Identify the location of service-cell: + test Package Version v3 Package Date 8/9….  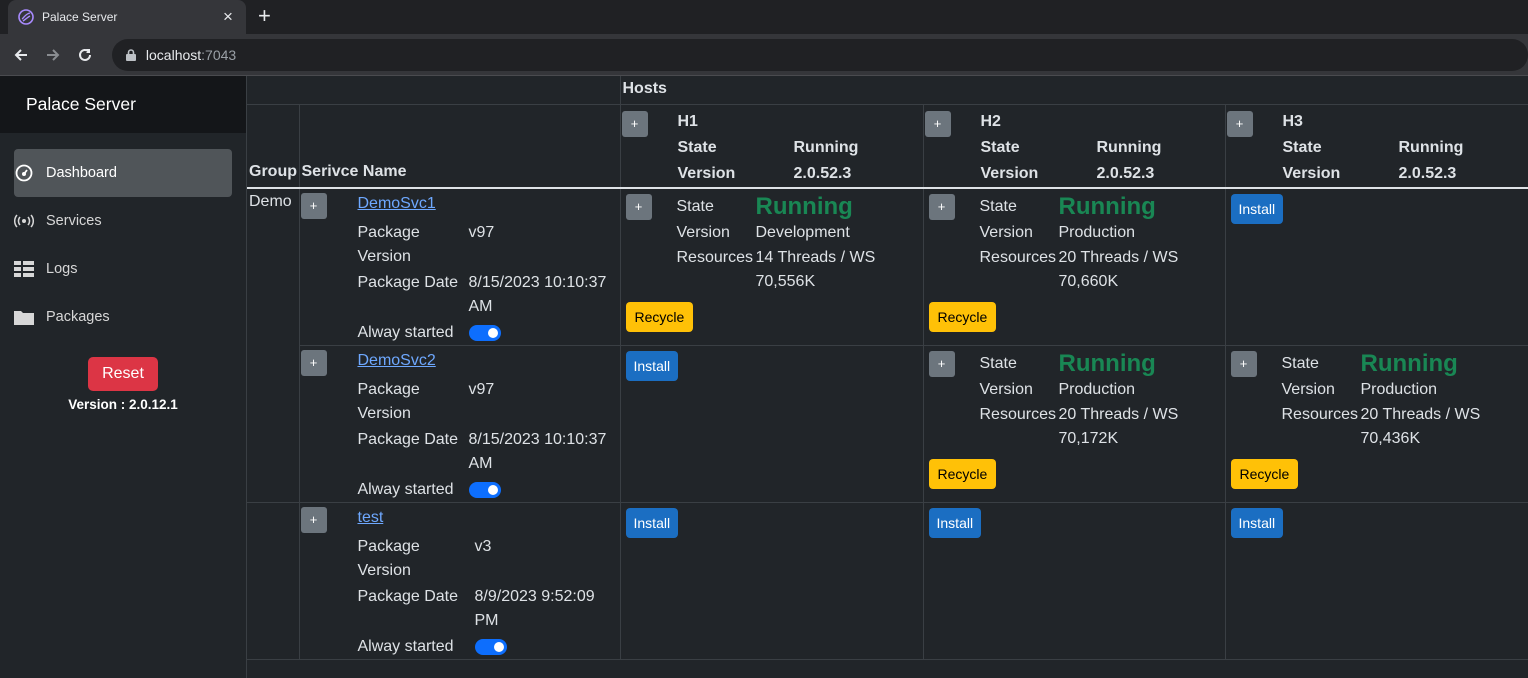
(460, 581).